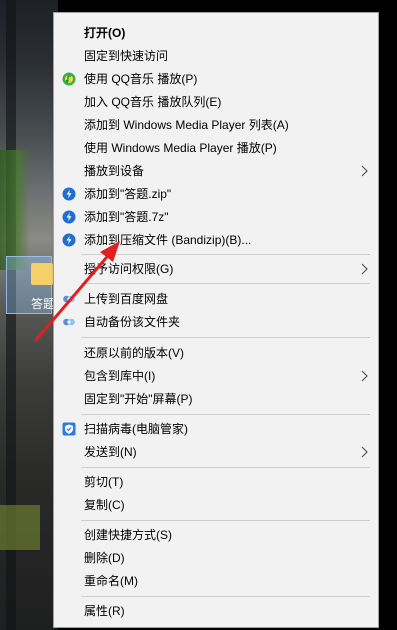 This screenshot has height=630, width=397. What do you see at coordinates (104, 611) in the screenshot?
I see `menu-item-label: 属性(R)` at bounding box center [104, 611].